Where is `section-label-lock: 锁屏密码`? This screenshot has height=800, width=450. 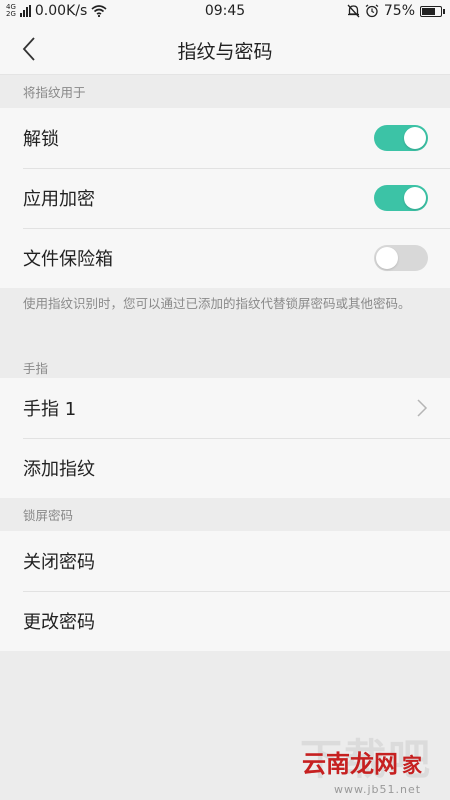 section-label-lock: 锁屏密码 is located at coordinates (225, 514).